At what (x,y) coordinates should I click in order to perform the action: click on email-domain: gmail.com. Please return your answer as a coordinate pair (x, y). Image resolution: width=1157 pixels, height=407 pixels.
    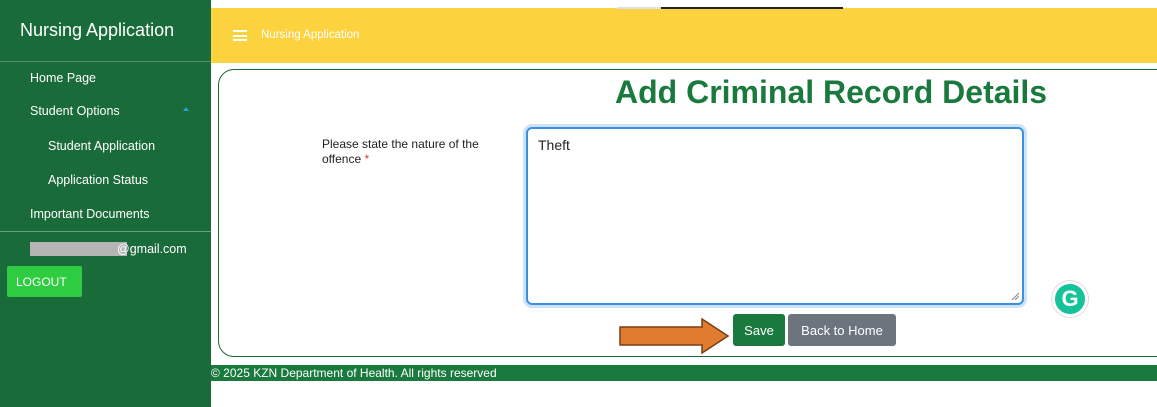
    Looking at the image, I should click on (158, 249).